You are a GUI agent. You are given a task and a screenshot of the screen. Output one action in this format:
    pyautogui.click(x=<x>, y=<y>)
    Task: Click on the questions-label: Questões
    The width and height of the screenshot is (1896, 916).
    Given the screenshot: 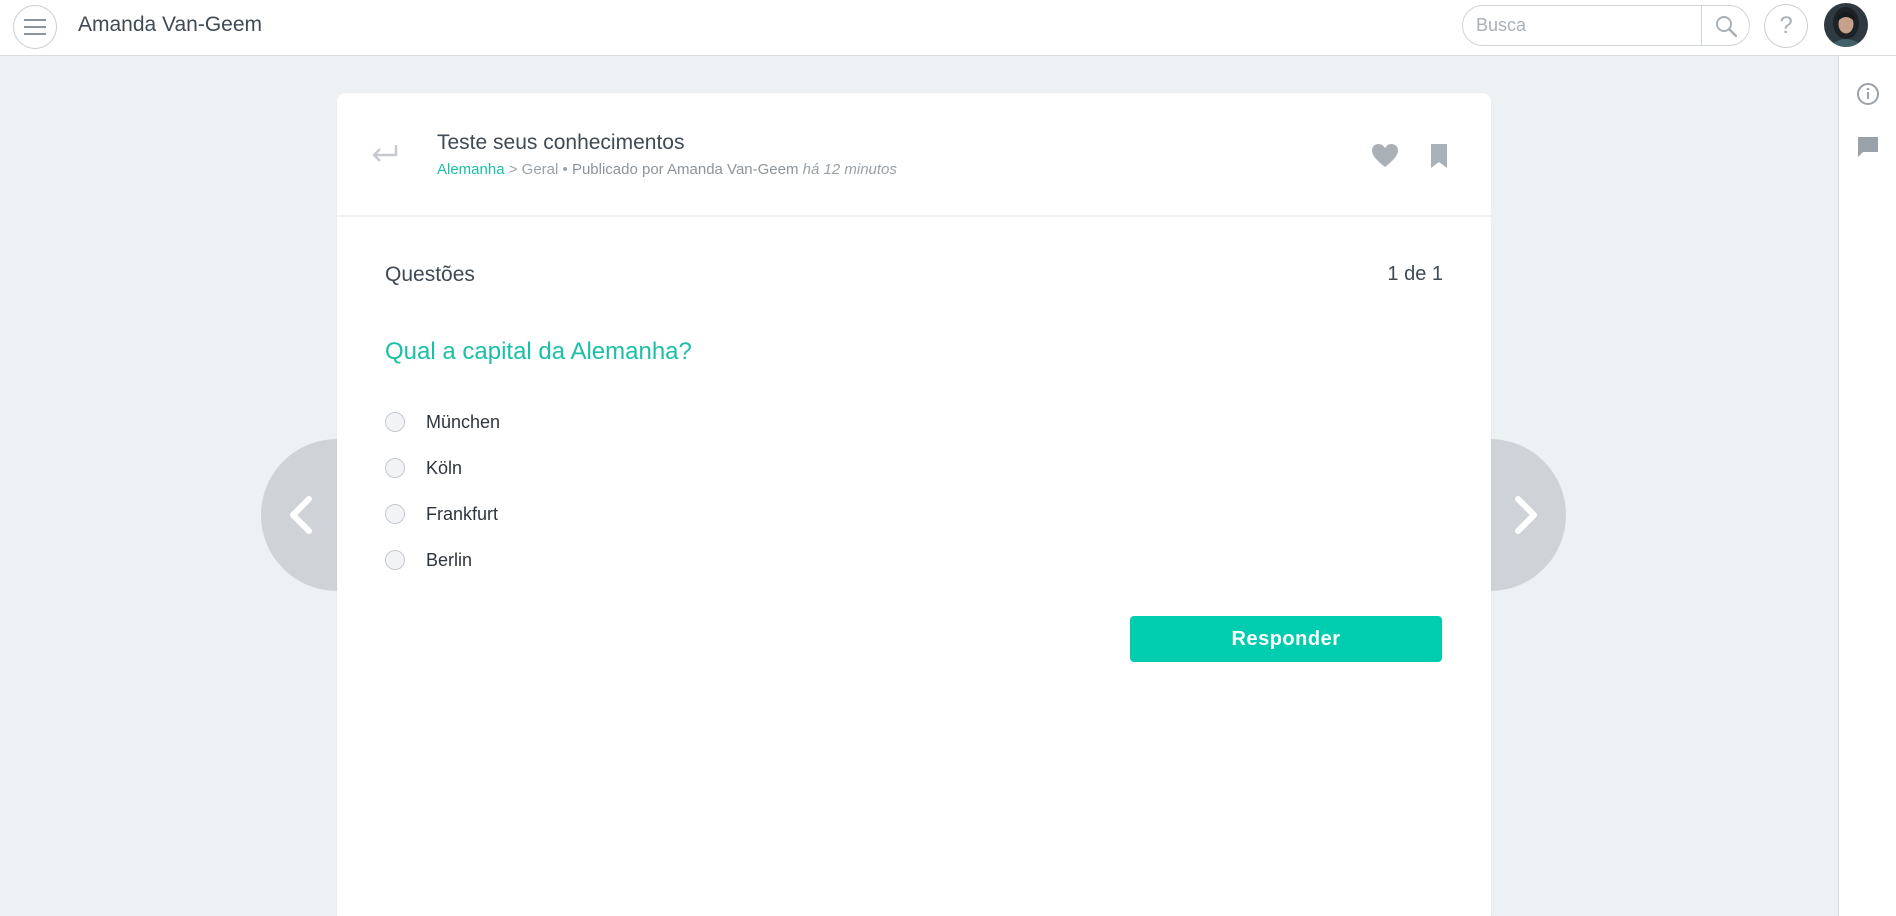 What is the action you would take?
    pyautogui.click(x=430, y=274)
    